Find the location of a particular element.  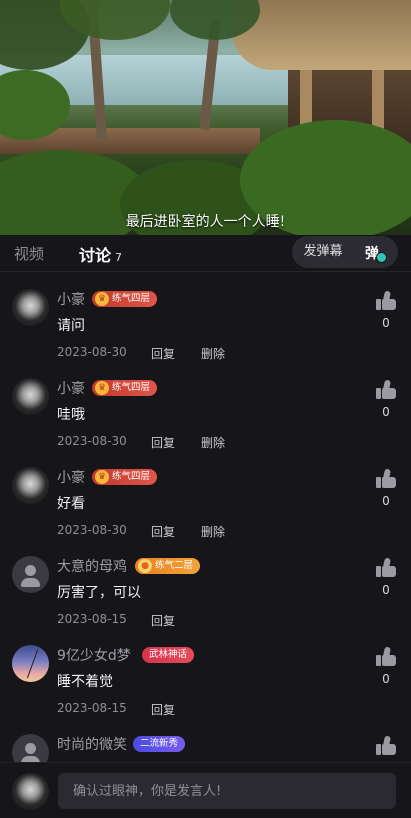

comment-input is located at coordinates (227, 791).